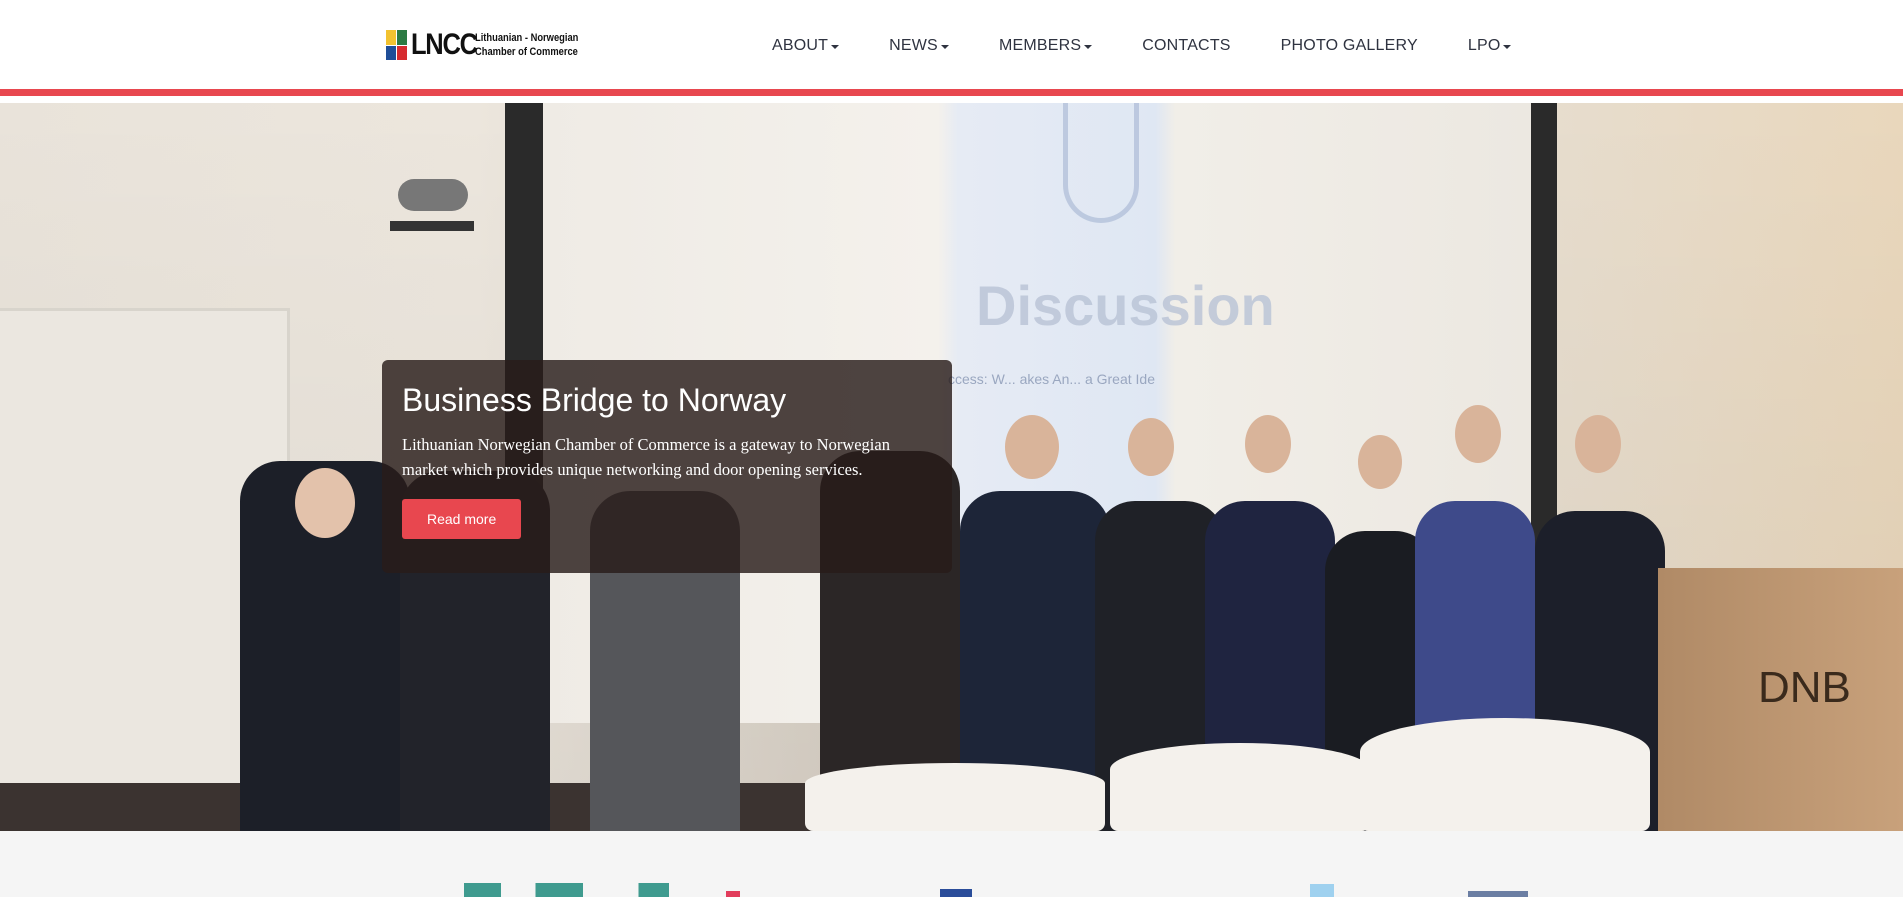  I want to click on nav-item-news: NEWS, so click(919, 46).